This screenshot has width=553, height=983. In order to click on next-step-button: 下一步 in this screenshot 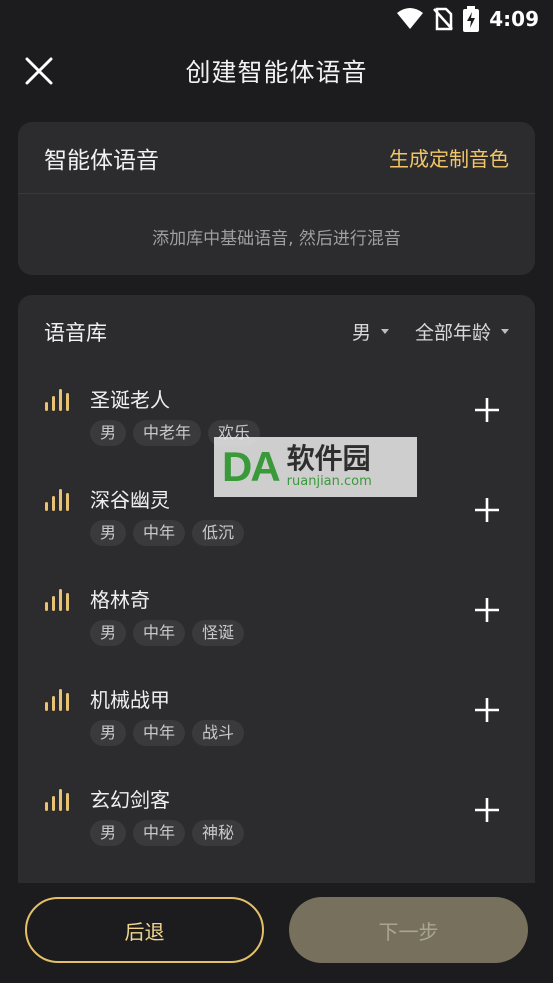, I will do `click(408, 930)`.